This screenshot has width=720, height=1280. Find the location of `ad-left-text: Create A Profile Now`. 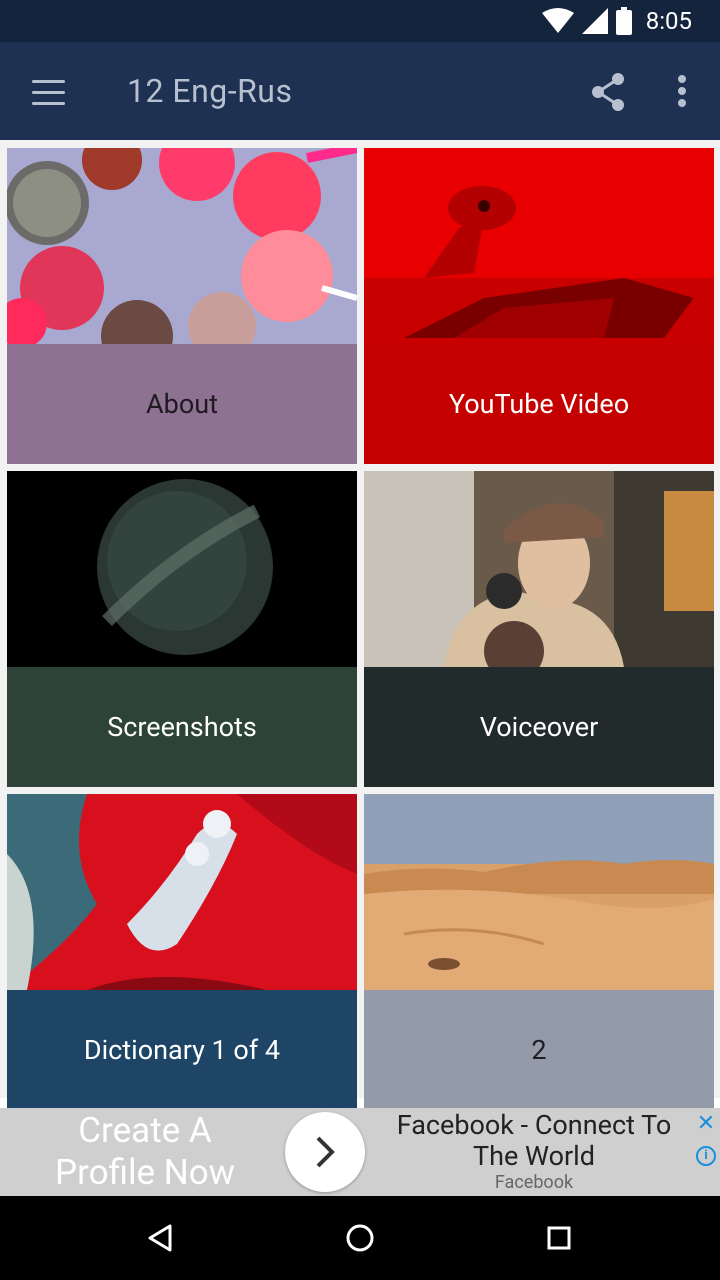

ad-left-text: Create A Profile Now is located at coordinates (145, 1151).